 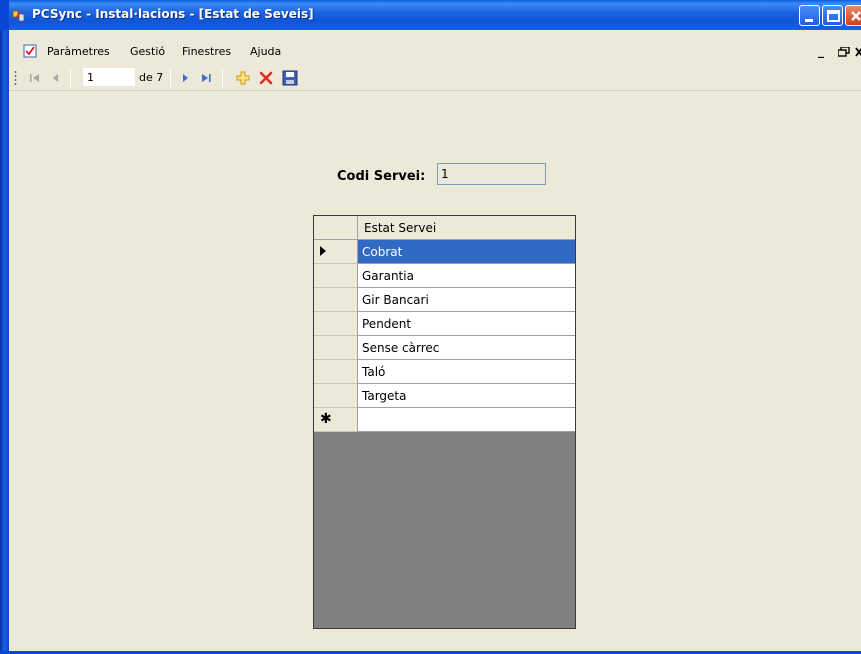 What do you see at coordinates (30, 51) in the screenshot?
I see `document-icon` at bounding box center [30, 51].